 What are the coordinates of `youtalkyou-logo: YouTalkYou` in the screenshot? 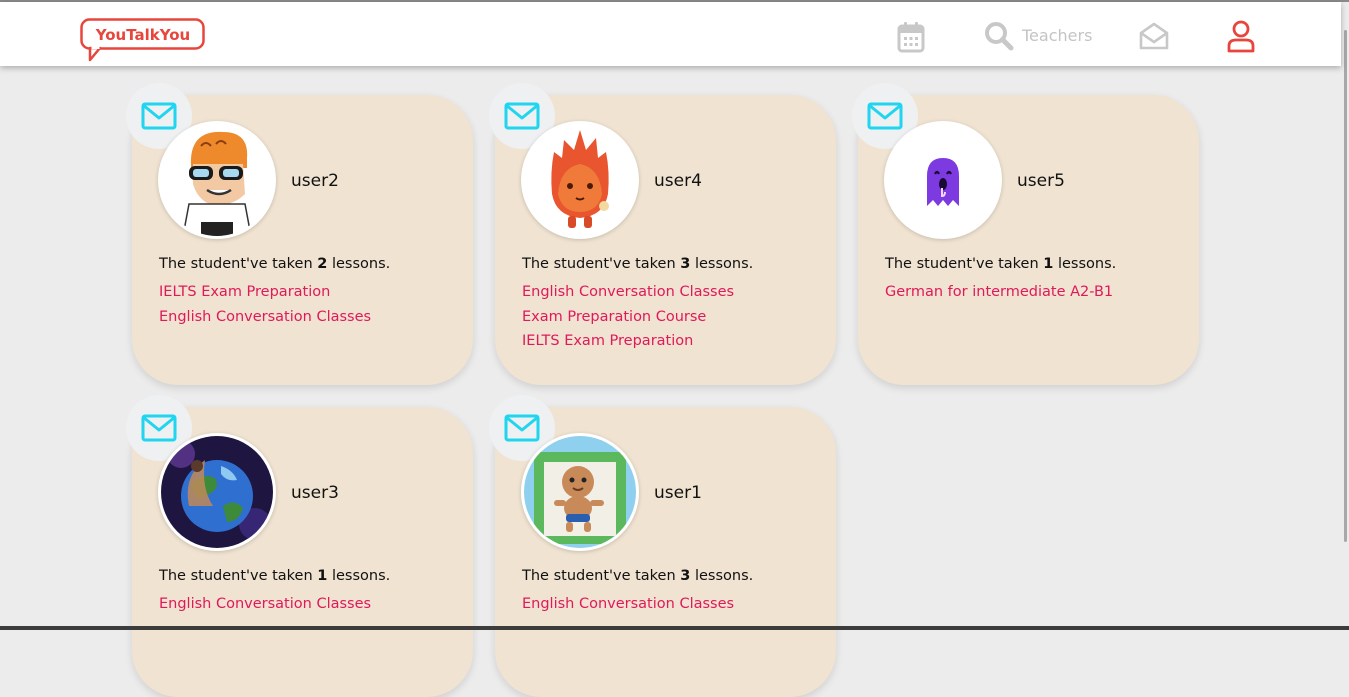 It's located at (143, 41).